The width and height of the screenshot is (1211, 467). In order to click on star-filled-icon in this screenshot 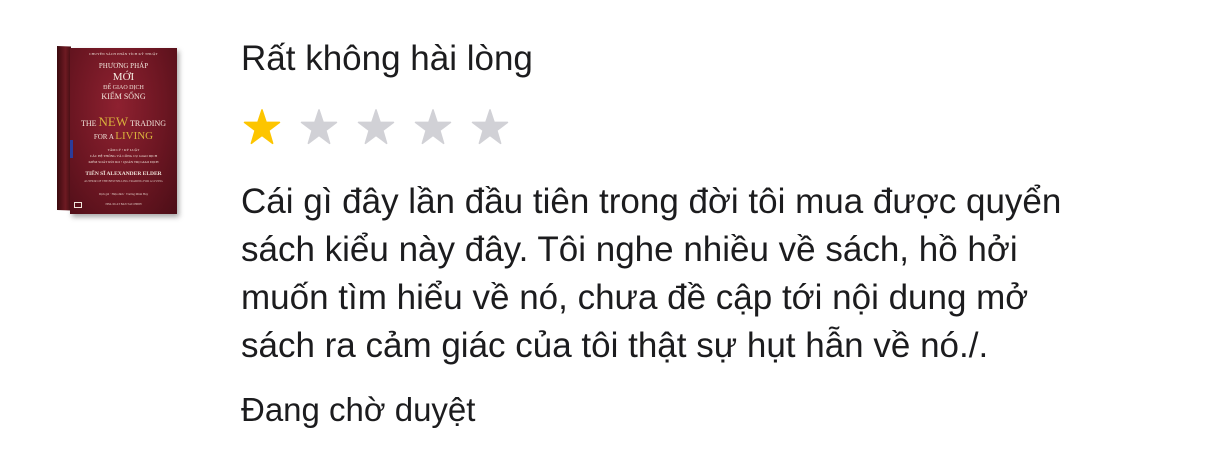, I will do `click(262, 127)`.